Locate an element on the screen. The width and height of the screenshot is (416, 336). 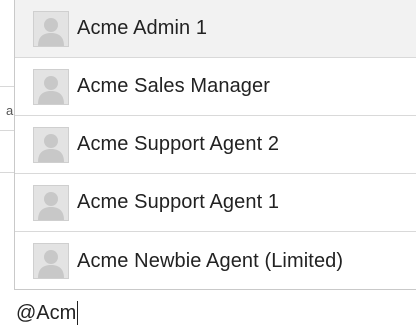
mention-item-name: Acme Admin 1 is located at coordinates (142, 28).